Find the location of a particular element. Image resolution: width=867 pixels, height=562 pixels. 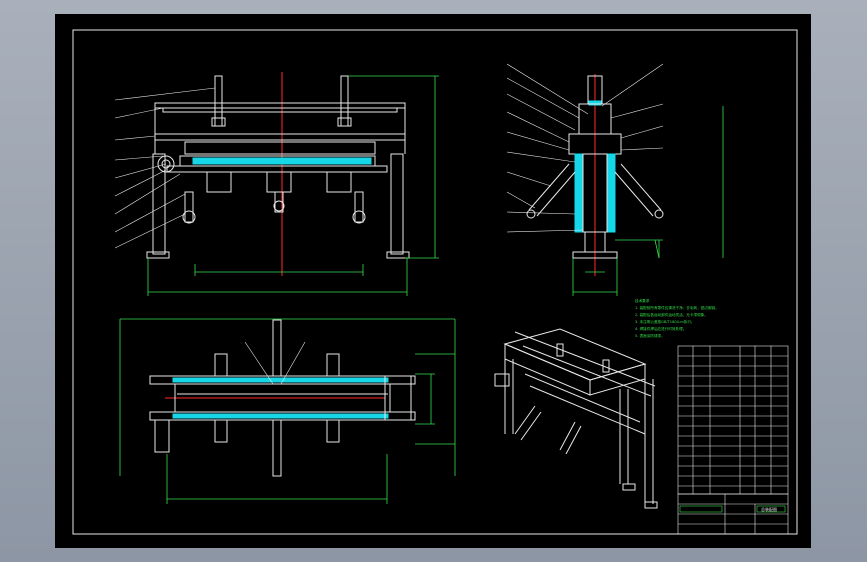

top-view-section-lower is located at coordinates (280, 416).